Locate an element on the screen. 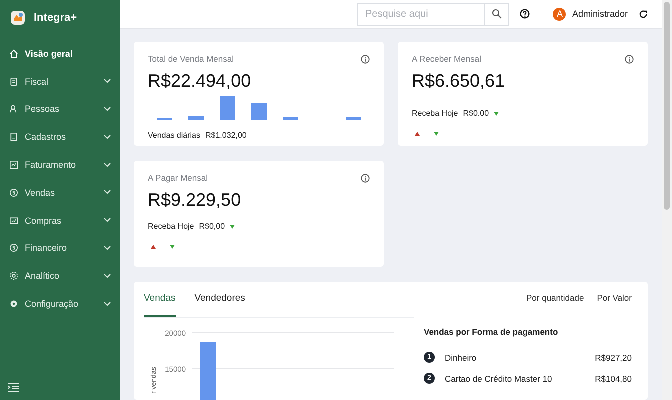 The height and width of the screenshot is (400, 672). logo-icon is located at coordinates (18, 18).